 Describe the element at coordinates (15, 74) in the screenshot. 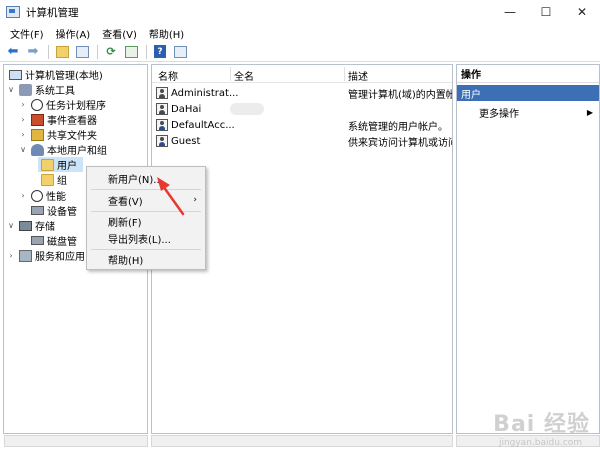

I see `computer-icon` at that location.